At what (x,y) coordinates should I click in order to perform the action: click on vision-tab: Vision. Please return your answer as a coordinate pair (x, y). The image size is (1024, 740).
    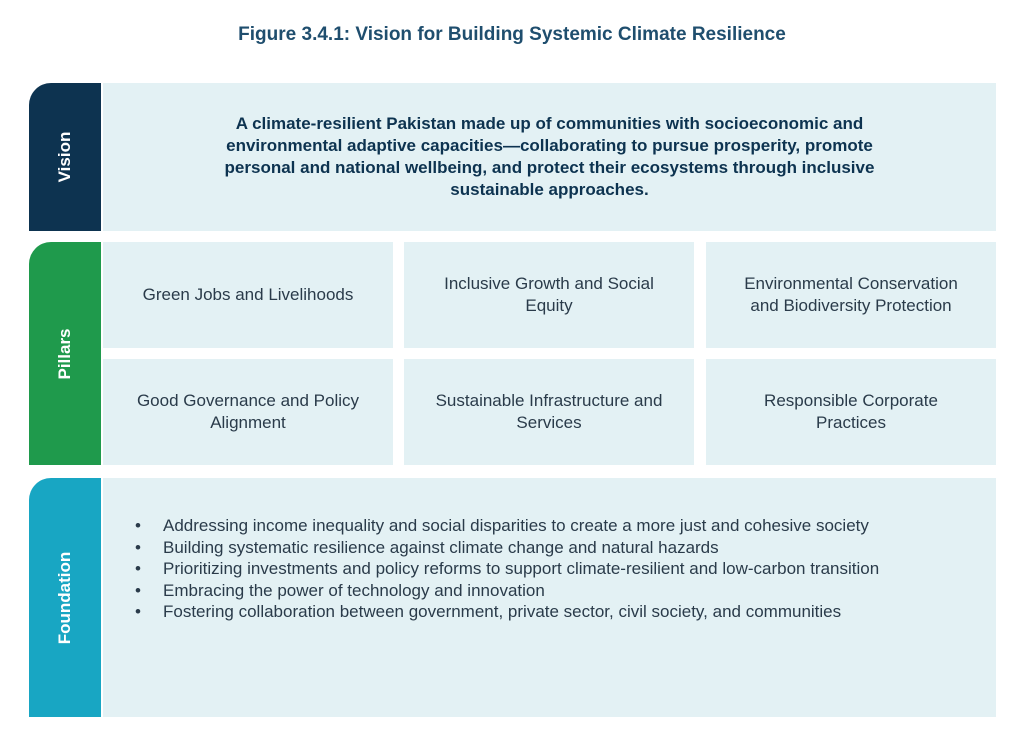
    Looking at the image, I should click on (65, 157).